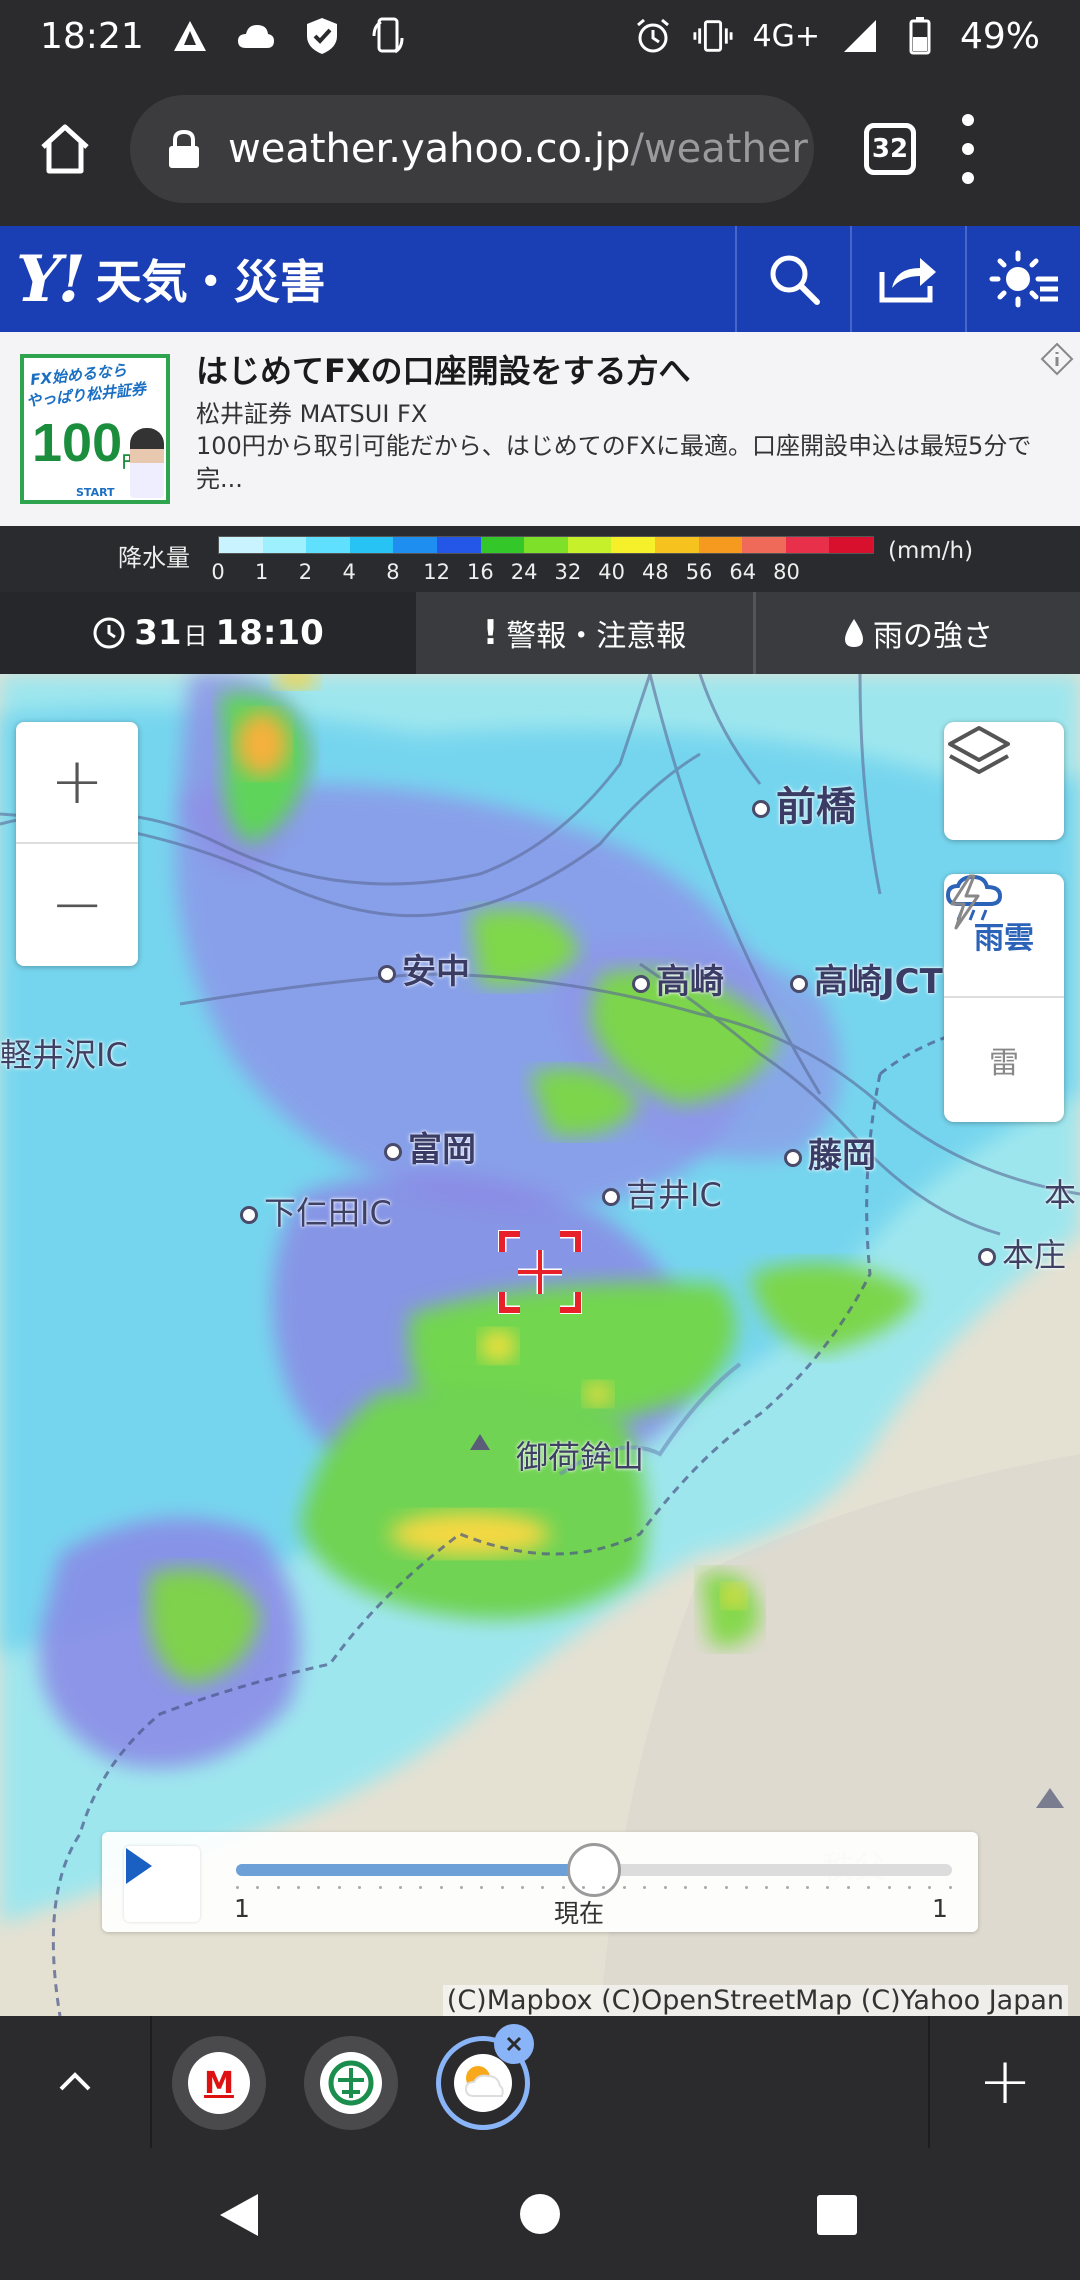 The width and height of the screenshot is (1080, 2280). I want to click on close-tab-button, so click(514, 2044).